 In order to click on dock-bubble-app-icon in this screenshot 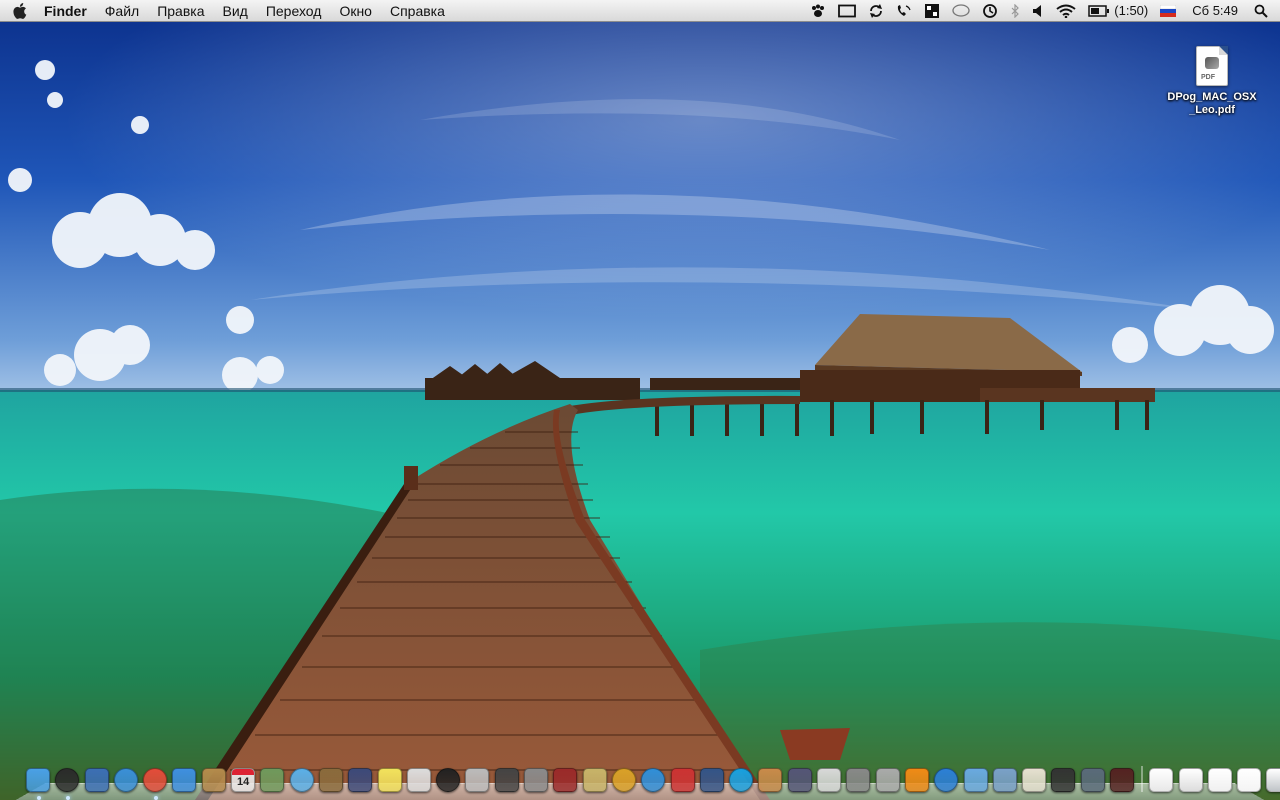, I will do `click(975, 780)`.